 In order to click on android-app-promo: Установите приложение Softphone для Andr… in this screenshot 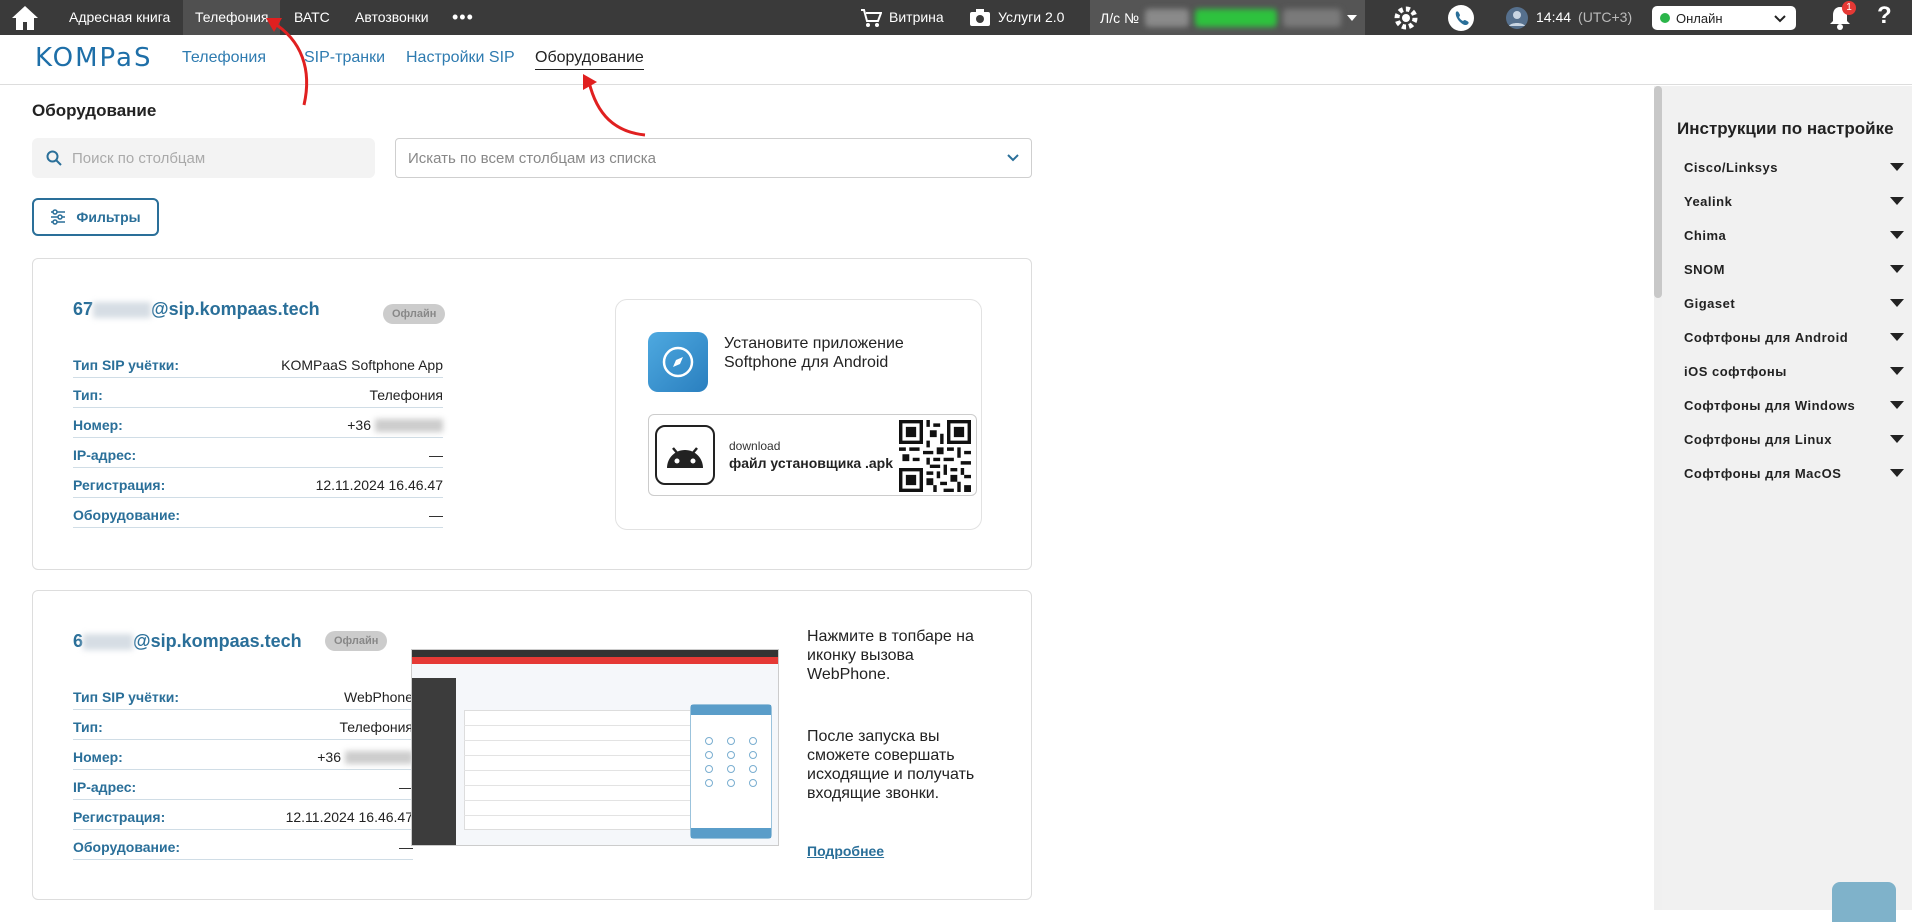, I will do `click(798, 414)`.